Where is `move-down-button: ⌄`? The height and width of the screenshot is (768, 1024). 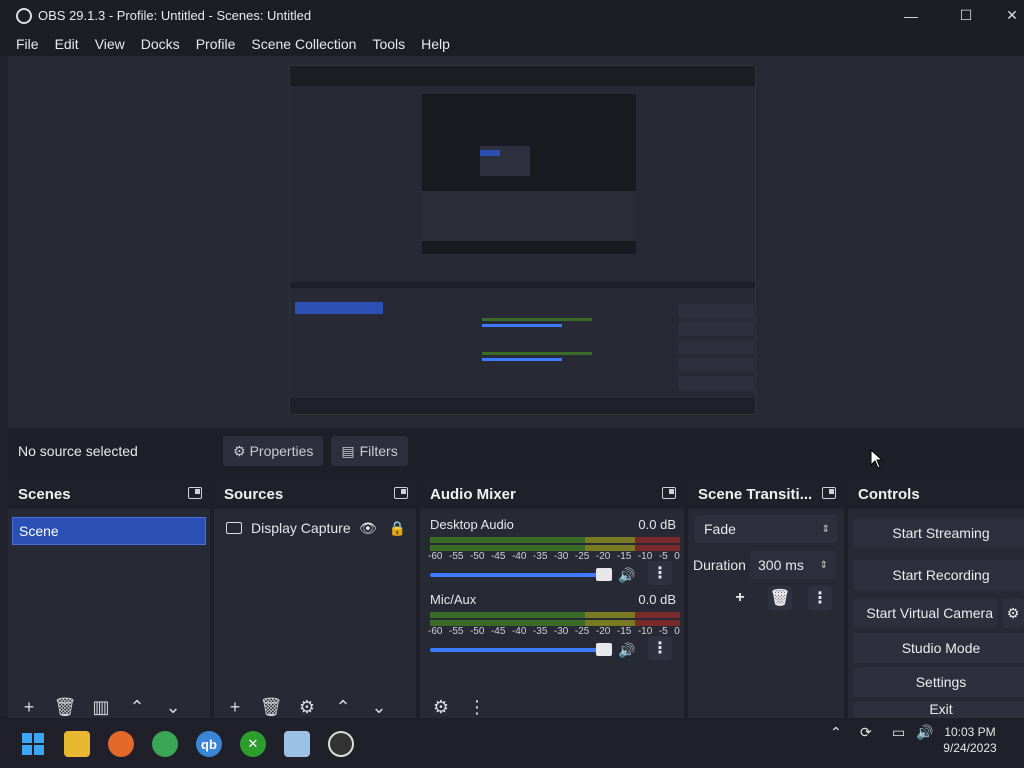 move-down-button: ⌄ is located at coordinates (173, 707).